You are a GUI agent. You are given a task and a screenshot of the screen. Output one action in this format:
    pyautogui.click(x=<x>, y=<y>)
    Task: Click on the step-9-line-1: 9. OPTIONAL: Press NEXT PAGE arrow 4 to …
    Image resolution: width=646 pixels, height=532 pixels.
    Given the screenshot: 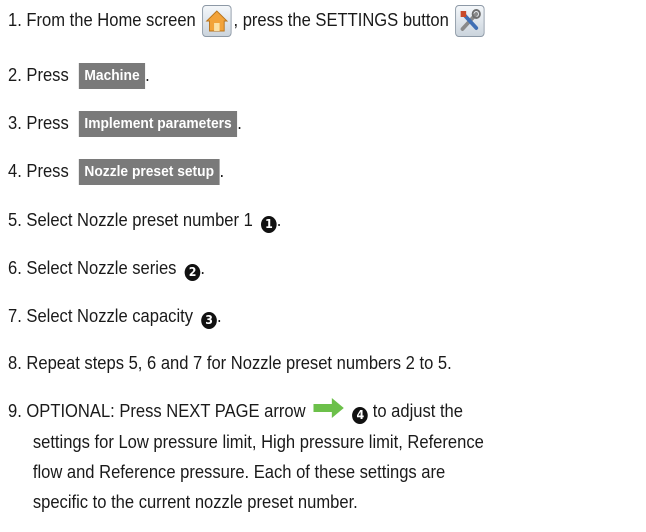 What is the action you would take?
    pyautogui.click(x=321, y=411)
    